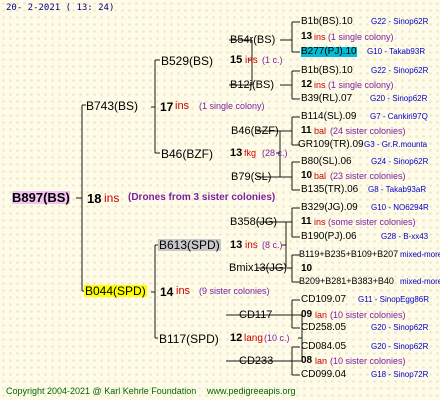  I want to click on g4-note-2: (1 single colony), so click(361, 85).